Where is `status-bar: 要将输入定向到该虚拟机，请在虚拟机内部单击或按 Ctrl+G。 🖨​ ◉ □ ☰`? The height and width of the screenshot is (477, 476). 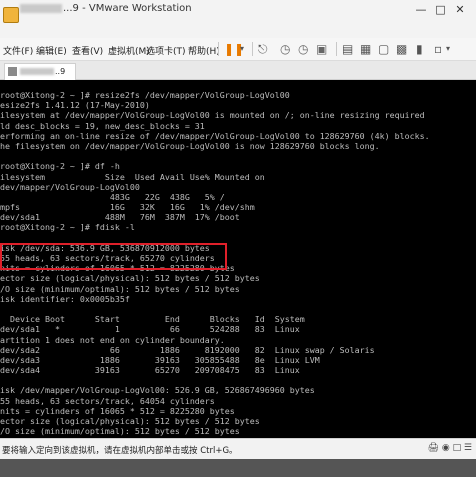 status-bar: 要将输入定向到该虚拟机，请在虚拟机内部单击或按 Ctrl+G。 🖨​ ◉ □ ☰ is located at coordinates (238, 448).